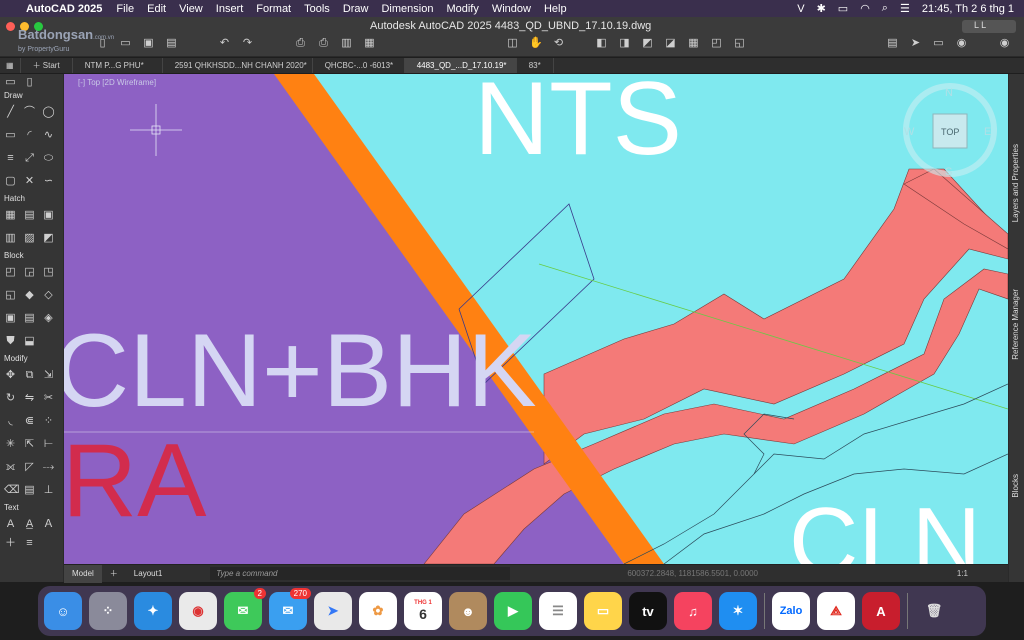 This screenshot has height=640, width=1024. I want to click on palette-section-hatch: Hatch, so click(31, 198).